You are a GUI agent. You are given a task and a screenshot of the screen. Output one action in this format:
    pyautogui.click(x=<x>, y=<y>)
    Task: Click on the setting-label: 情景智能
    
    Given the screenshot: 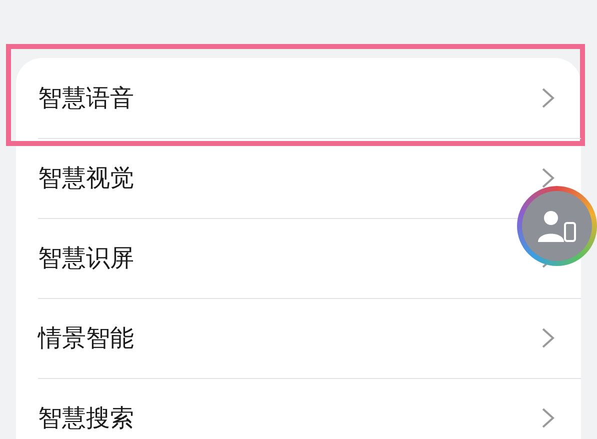 What is the action you would take?
    pyautogui.click(x=86, y=338)
    